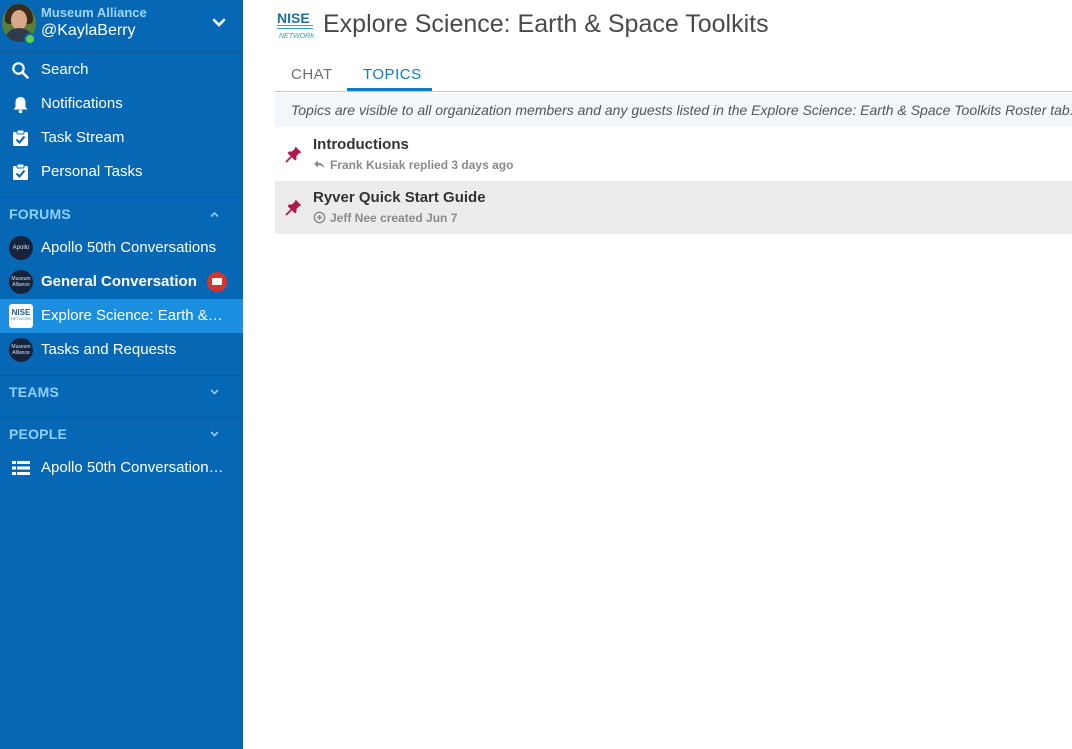  I want to click on forums-section-title: FORUMS, so click(40, 214).